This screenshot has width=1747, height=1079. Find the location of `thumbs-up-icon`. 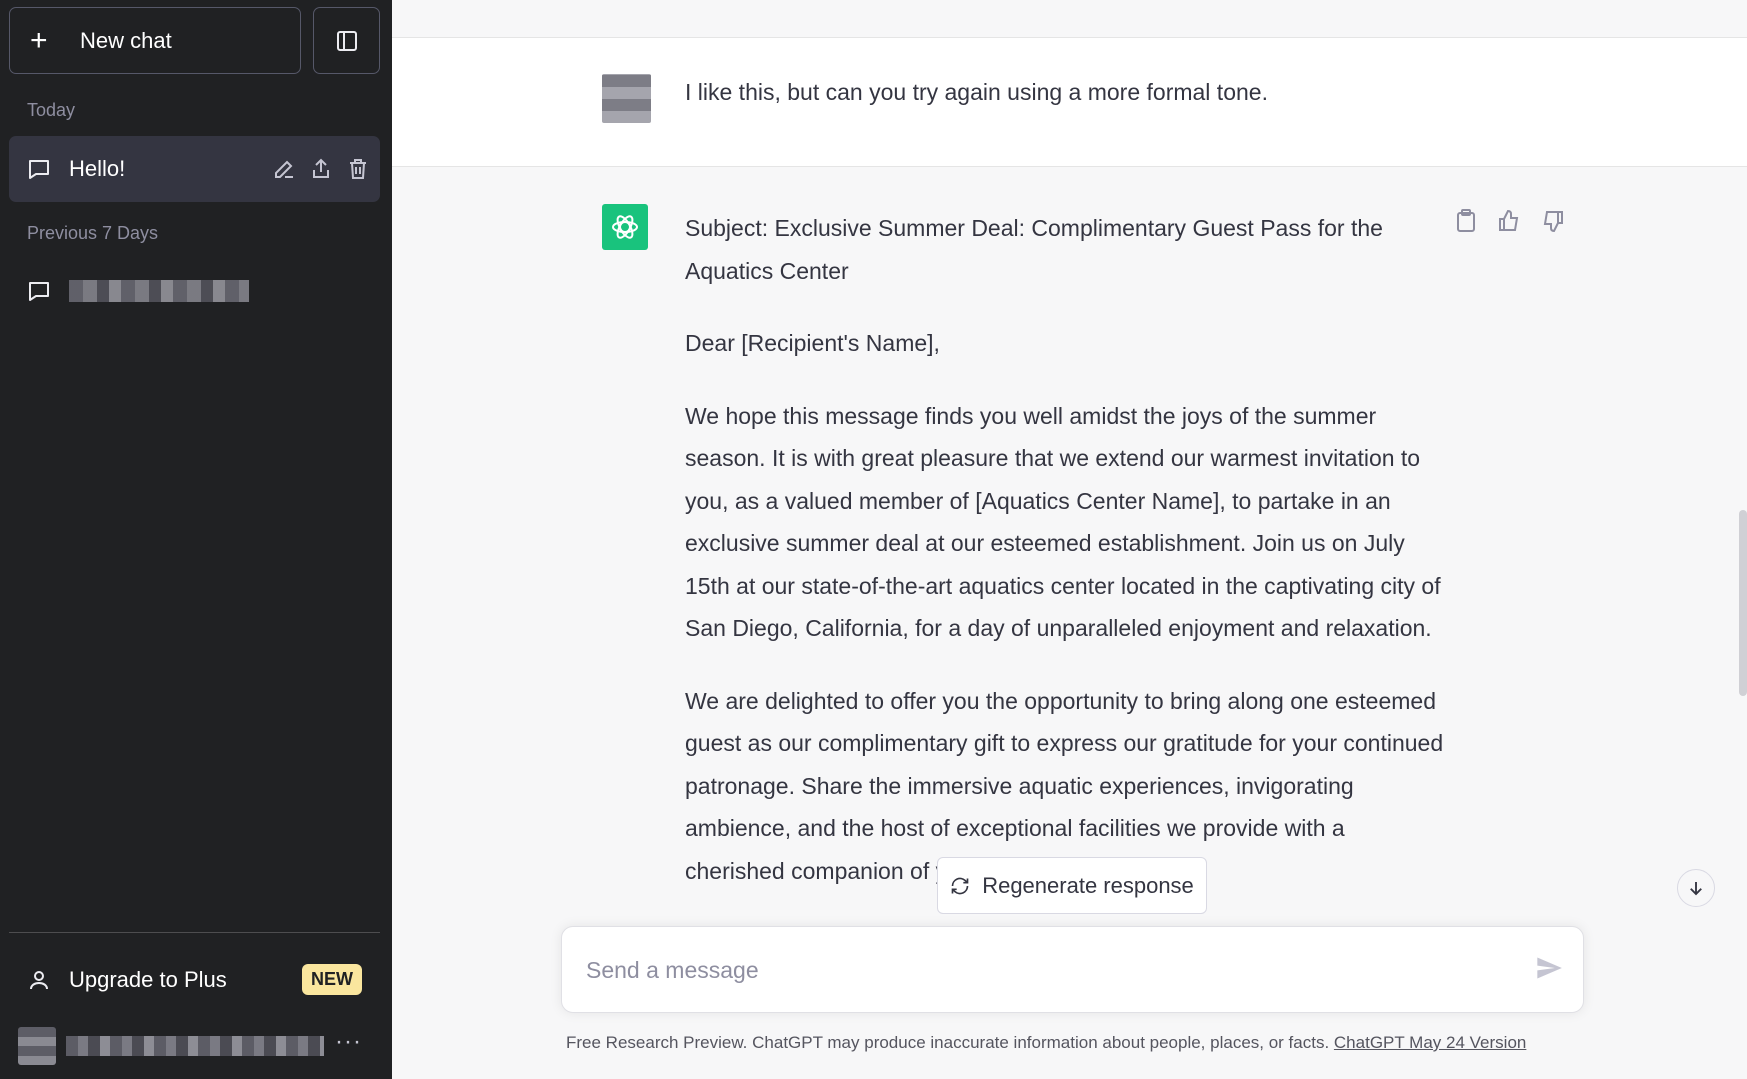

thumbs-up-icon is located at coordinates (1509, 221).